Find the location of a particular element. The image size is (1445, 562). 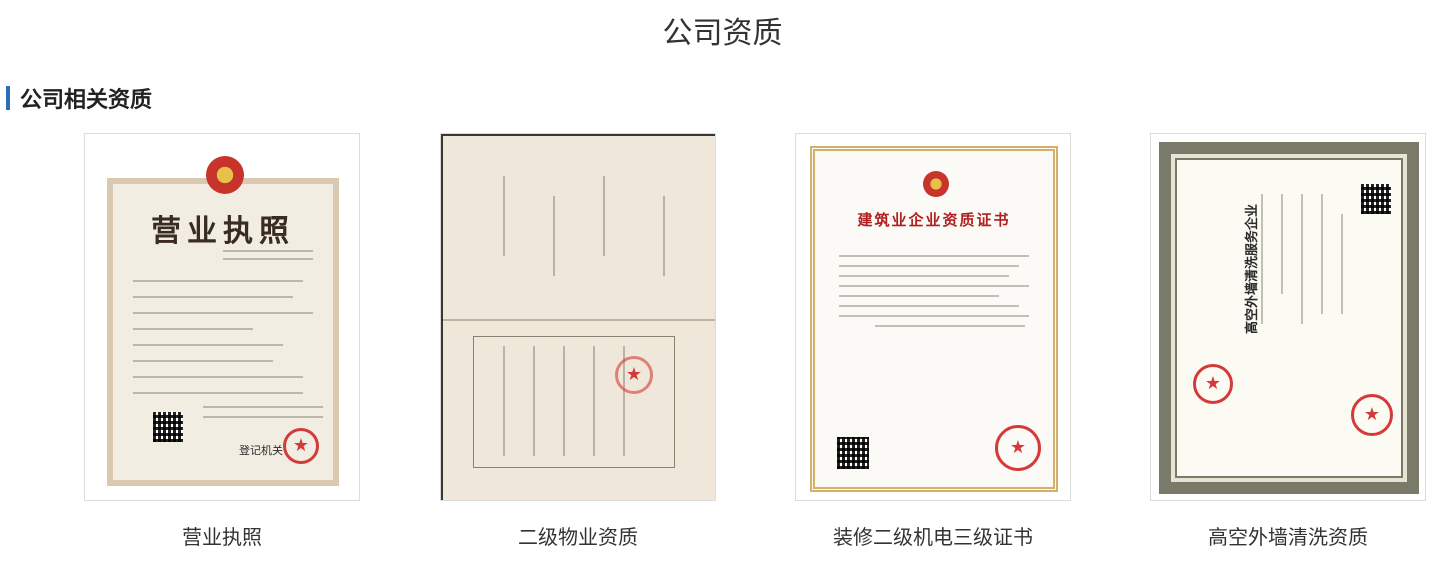

business-license-registration-authority: 登记机关 is located at coordinates (261, 450).